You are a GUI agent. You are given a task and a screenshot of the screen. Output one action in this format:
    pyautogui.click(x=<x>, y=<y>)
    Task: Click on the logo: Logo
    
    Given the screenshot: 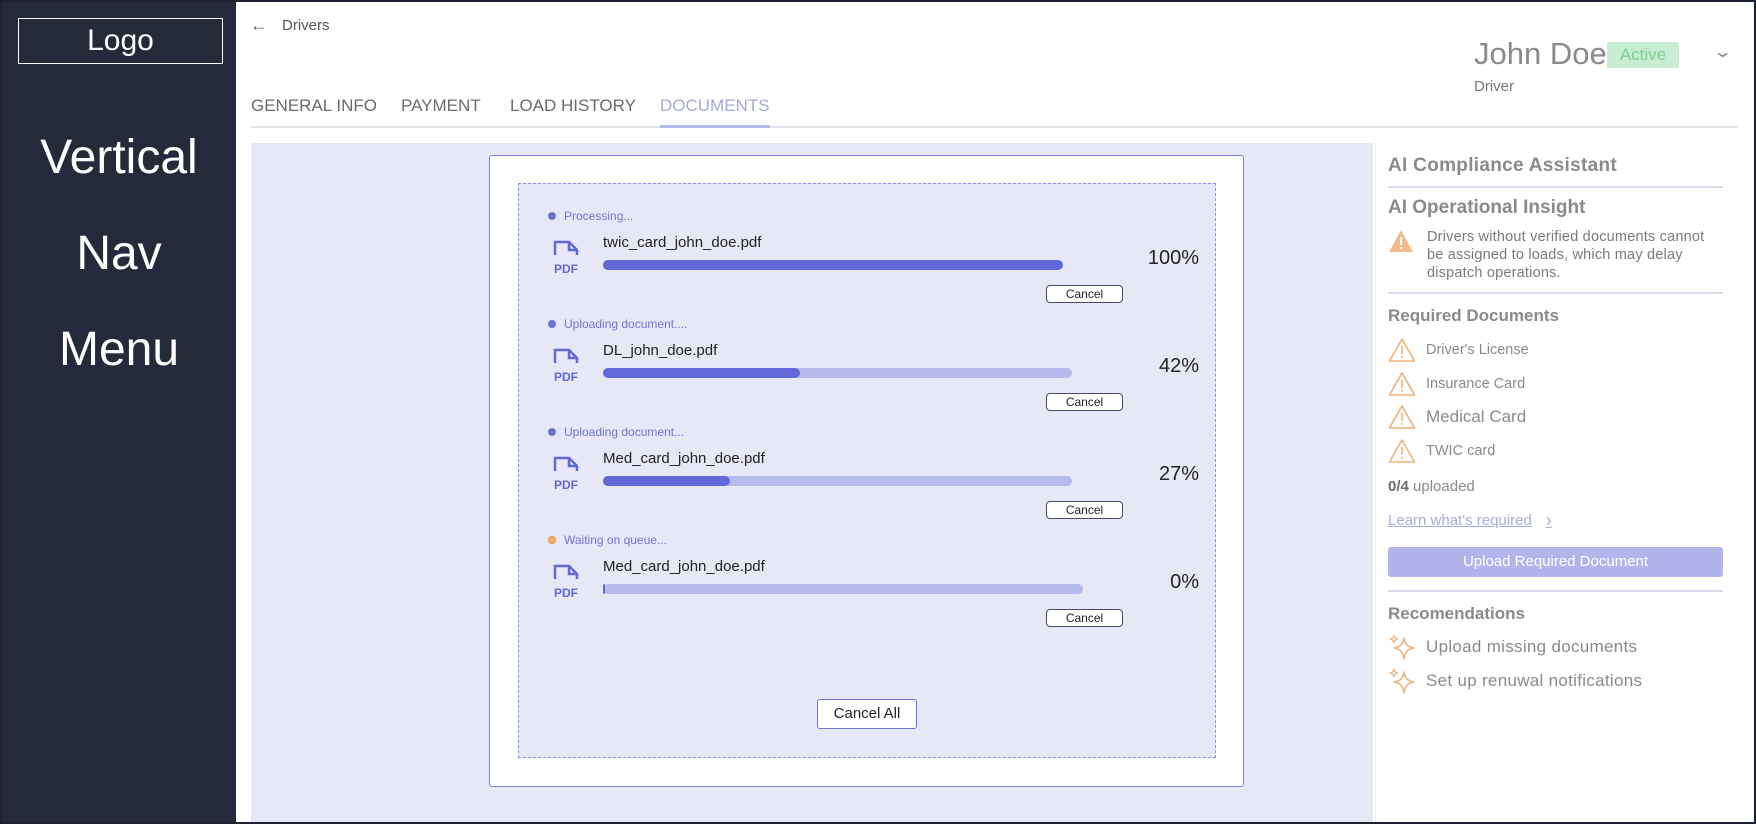 What is the action you would take?
    pyautogui.click(x=120, y=41)
    